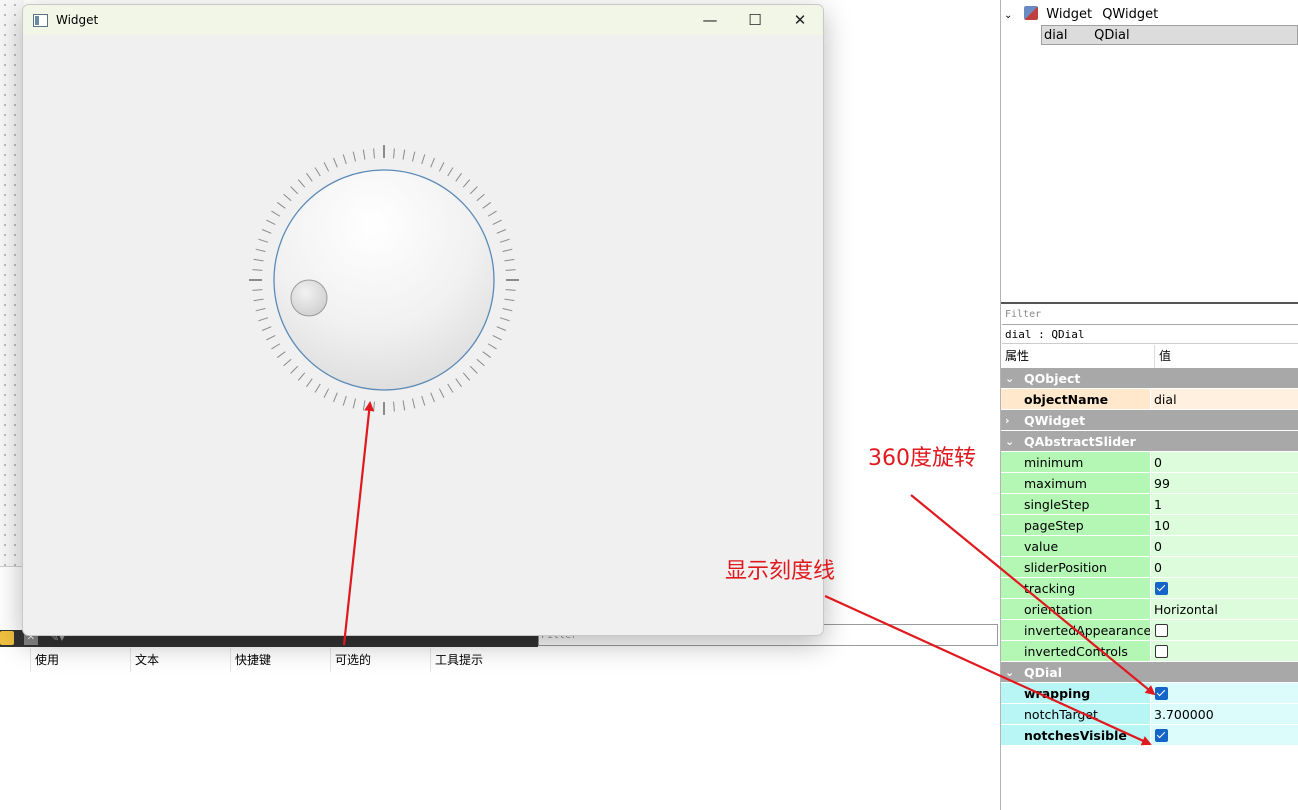  I want to click on property-row: minimum 0, so click(1149, 462).